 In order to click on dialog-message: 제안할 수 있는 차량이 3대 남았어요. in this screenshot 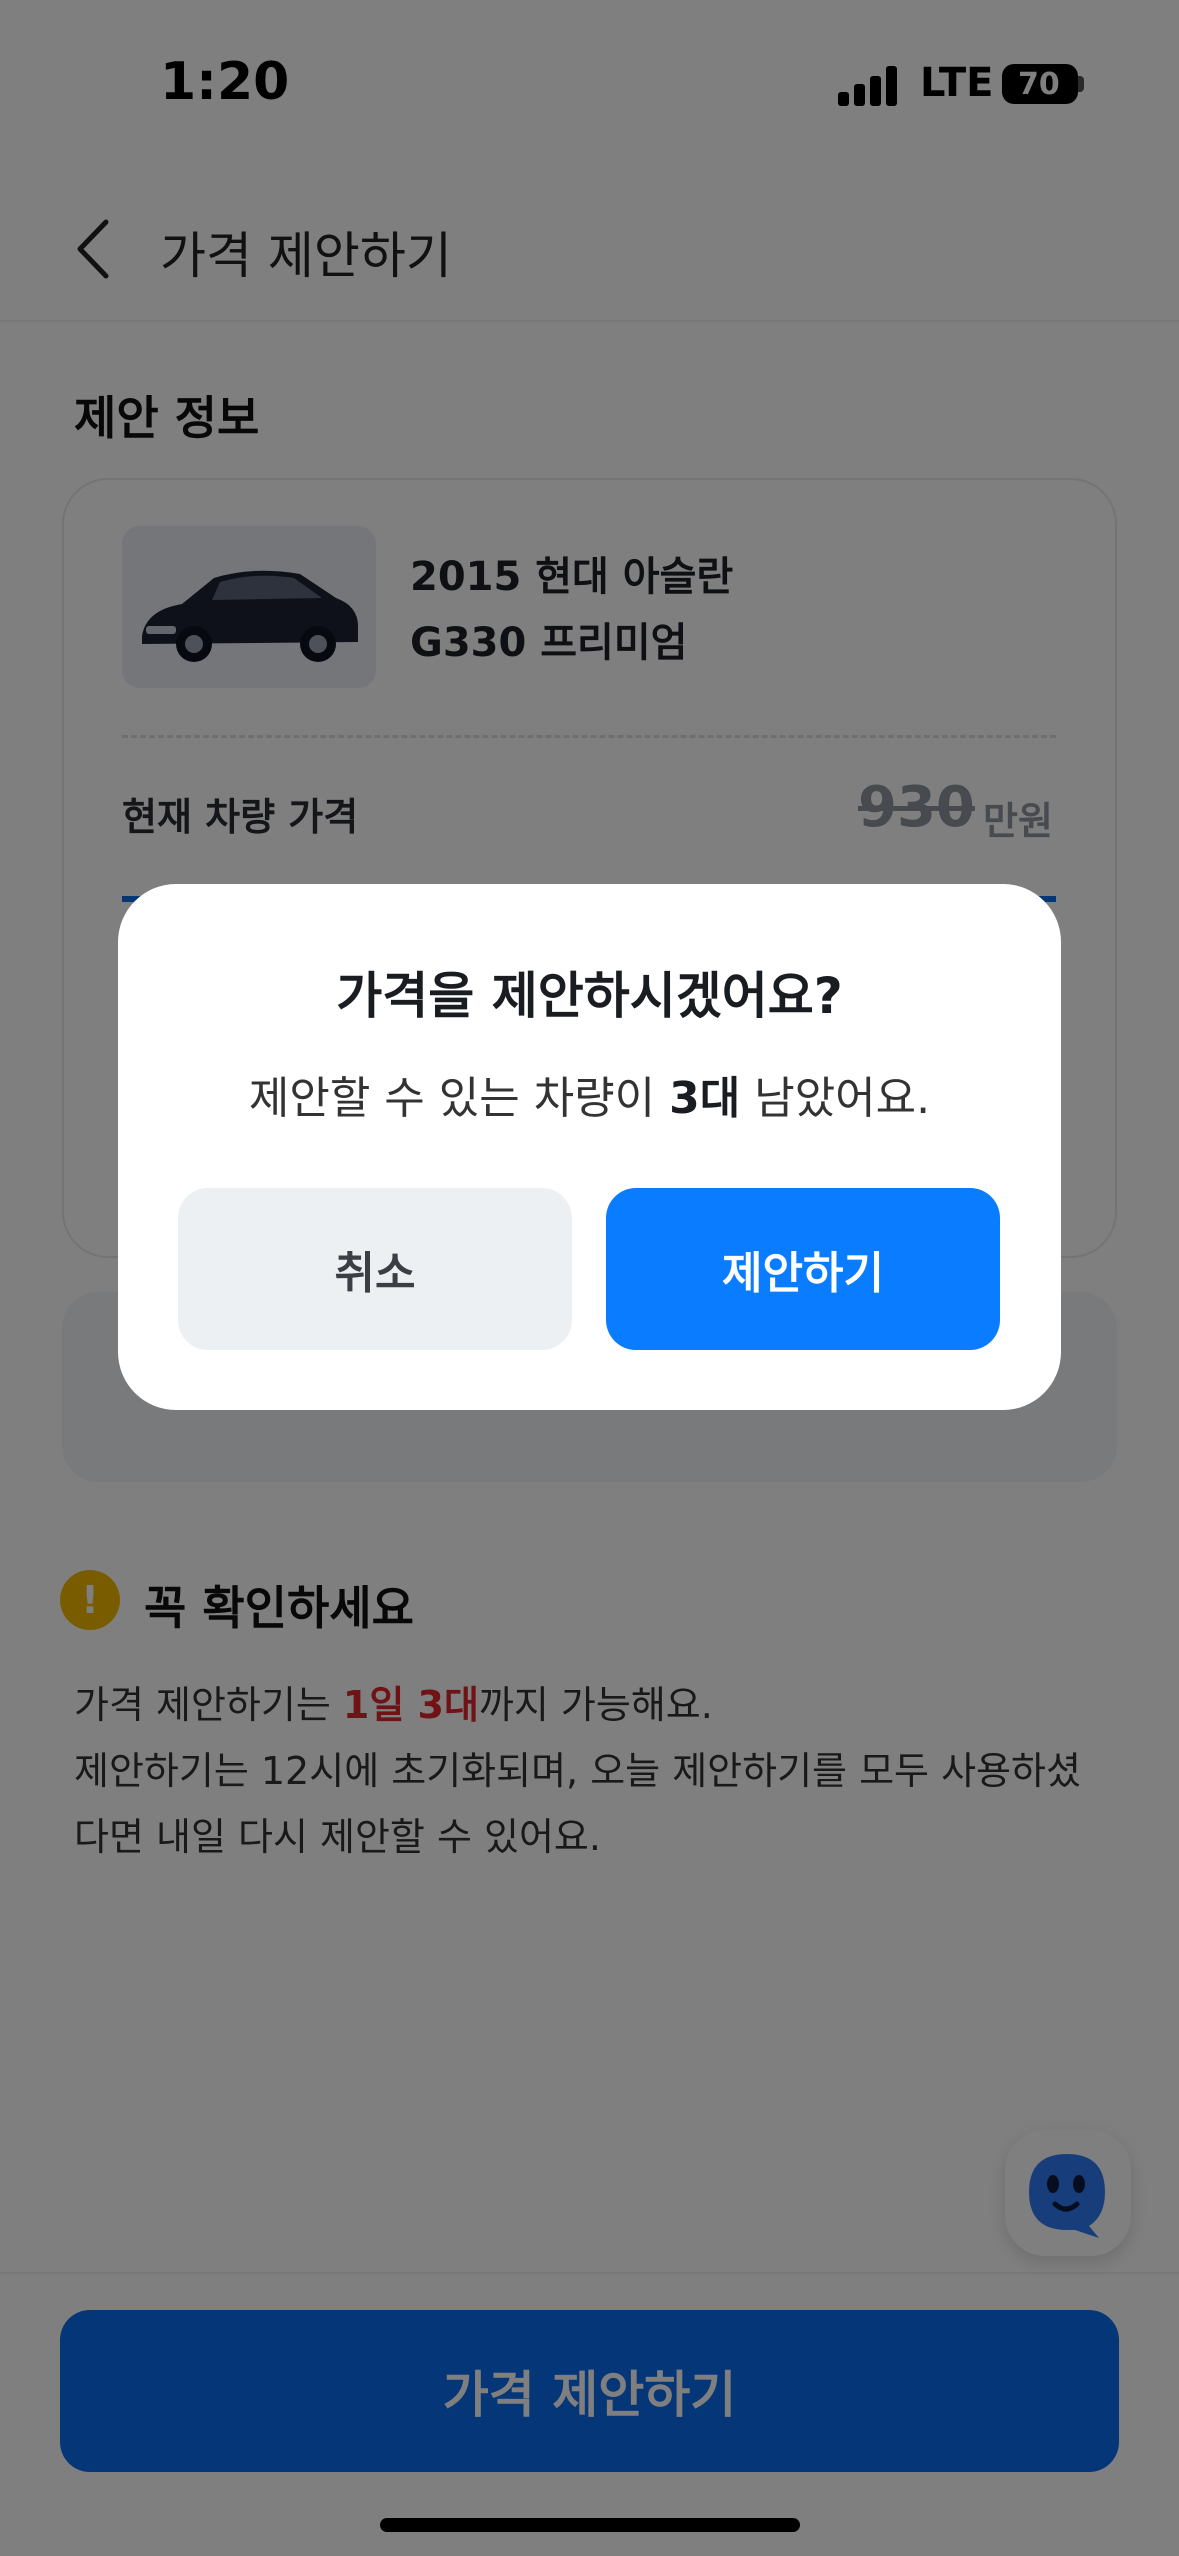, I will do `click(589, 1094)`.